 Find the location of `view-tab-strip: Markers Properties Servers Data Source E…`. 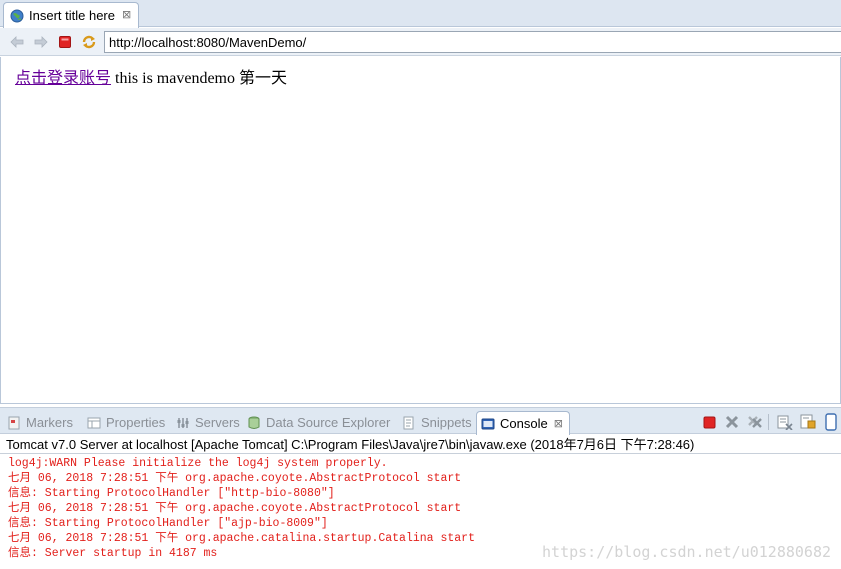

view-tab-strip: Markers Properties Servers Data Source E… is located at coordinates (420, 421).